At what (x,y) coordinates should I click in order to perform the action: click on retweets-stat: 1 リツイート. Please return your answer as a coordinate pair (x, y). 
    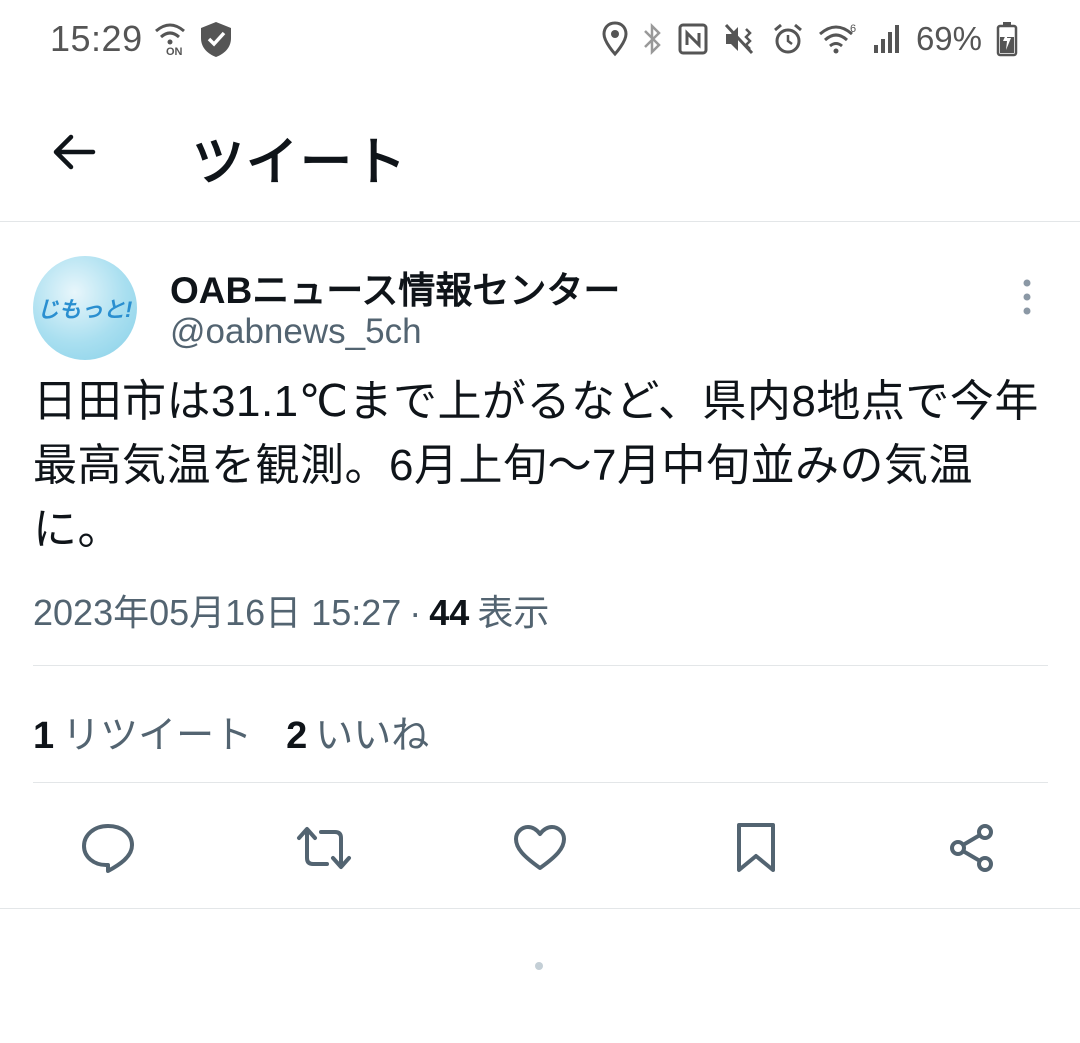
    Looking at the image, I should click on (142, 731).